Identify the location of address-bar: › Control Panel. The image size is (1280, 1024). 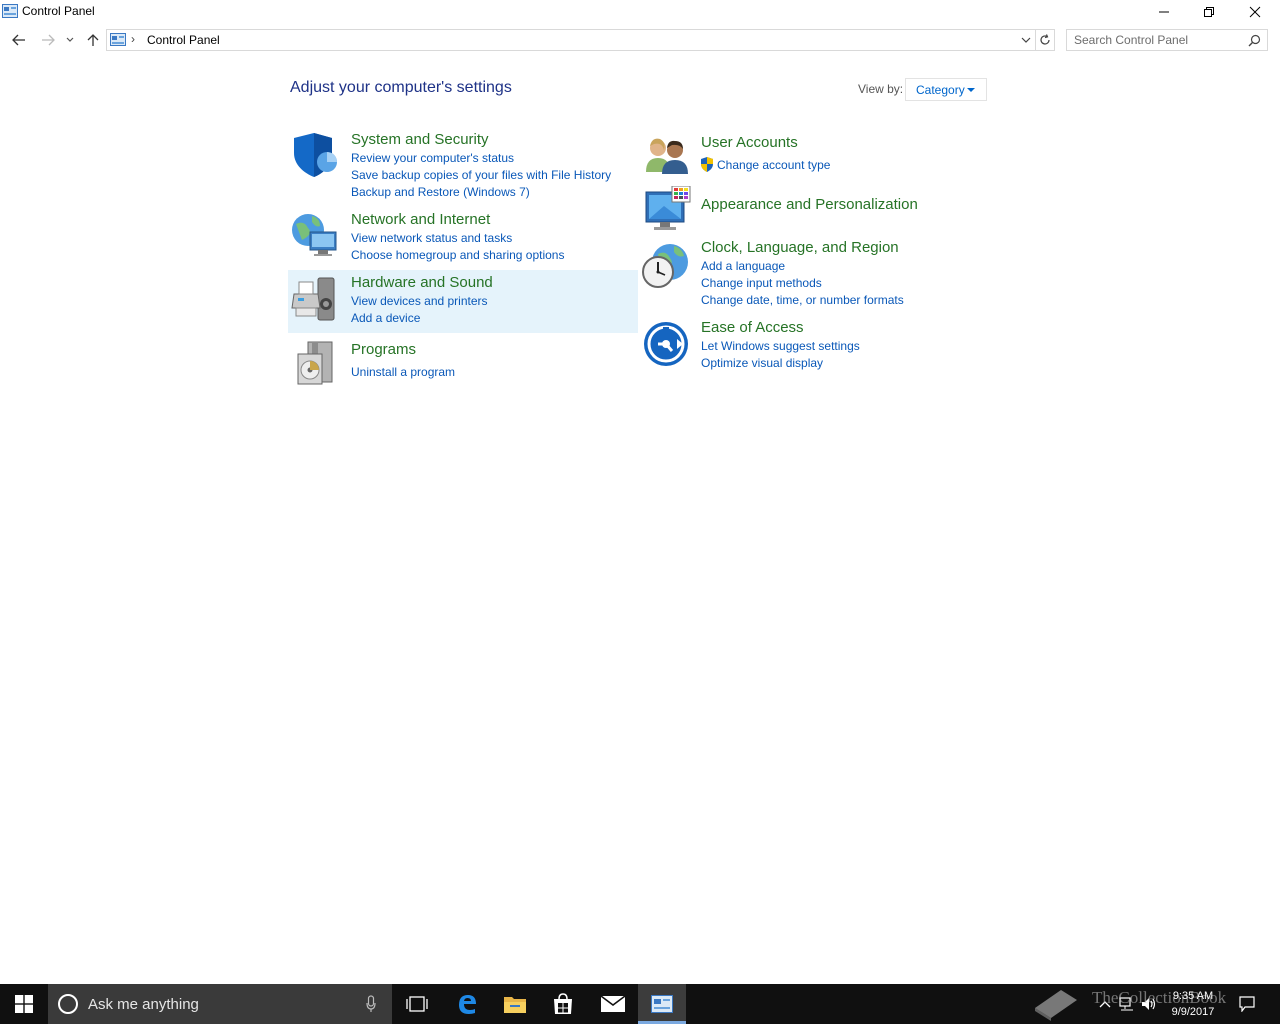
(571, 40).